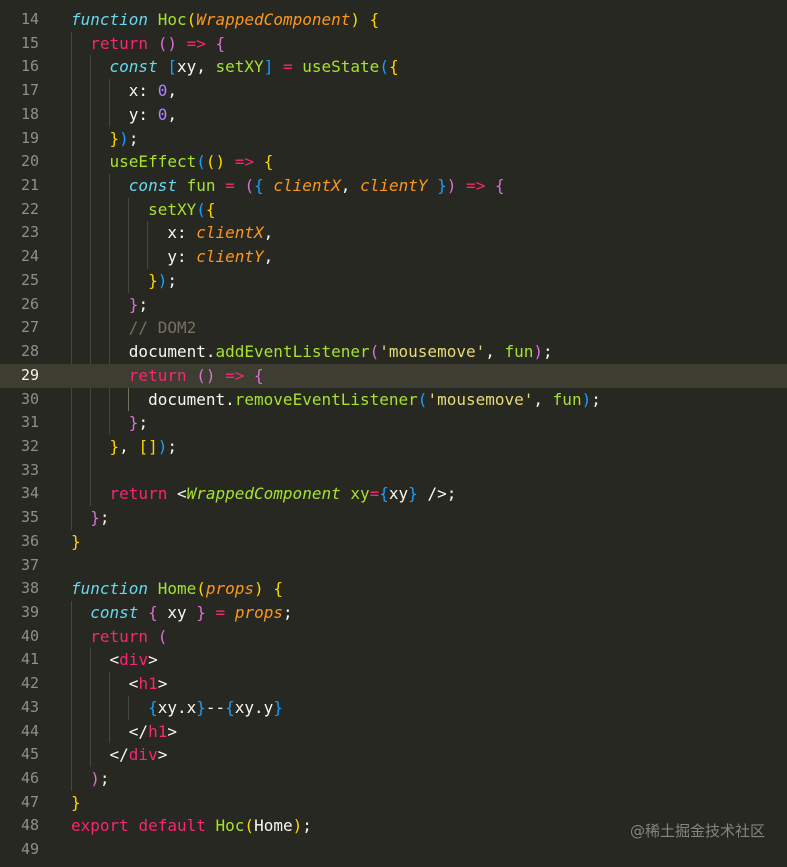 The width and height of the screenshot is (787, 867). What do you see at coordinates (393, 660) in the screenshot?
I see `code-line: 41 <div>` at bounding box center [393, 660].